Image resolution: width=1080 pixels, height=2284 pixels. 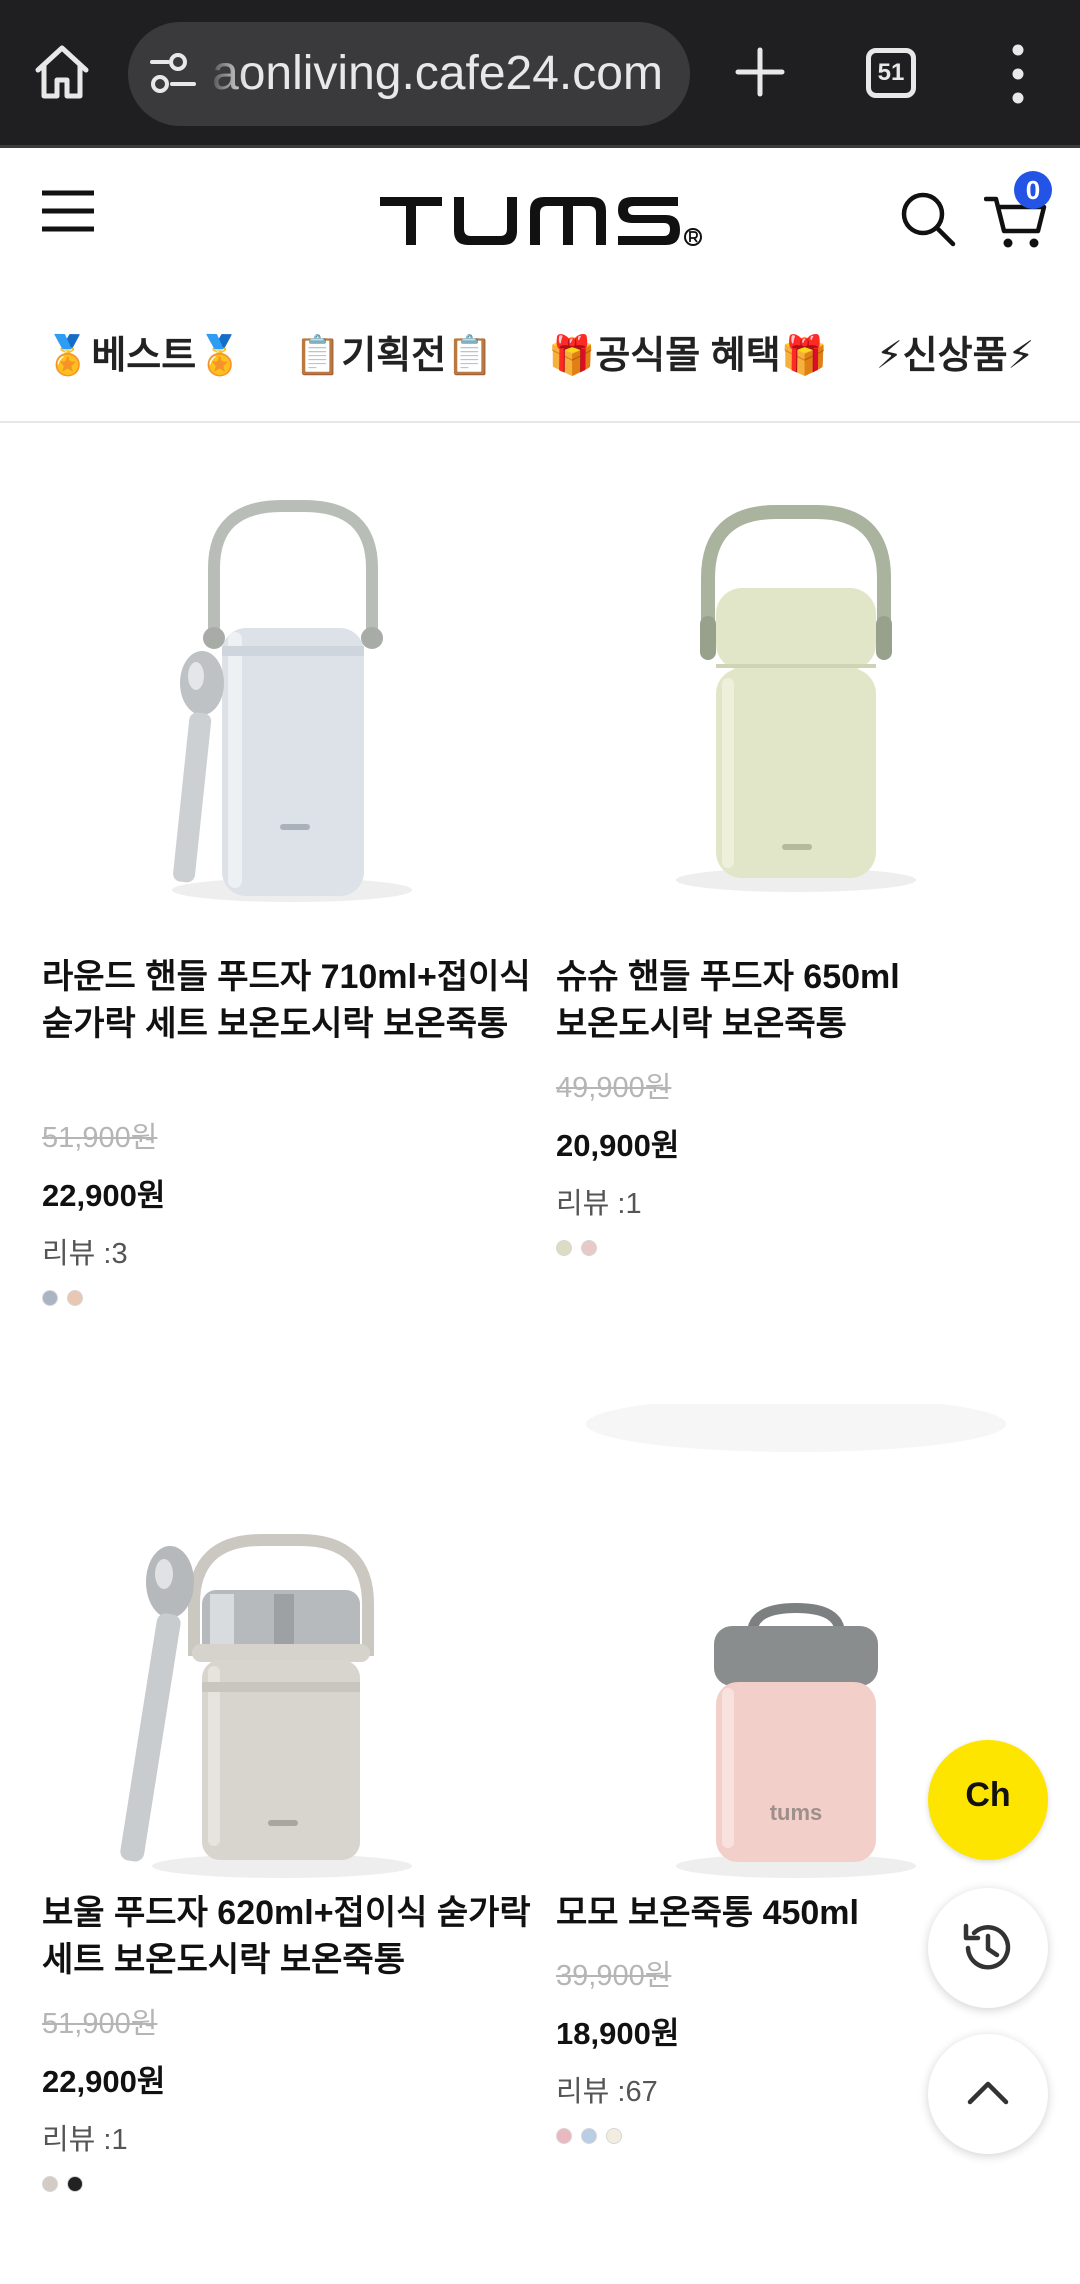 What do you see at coordinates (442, 74) in the screenshot?
I see `url-text: aonliving.cafe24.com` at bounding box center [442, 74].